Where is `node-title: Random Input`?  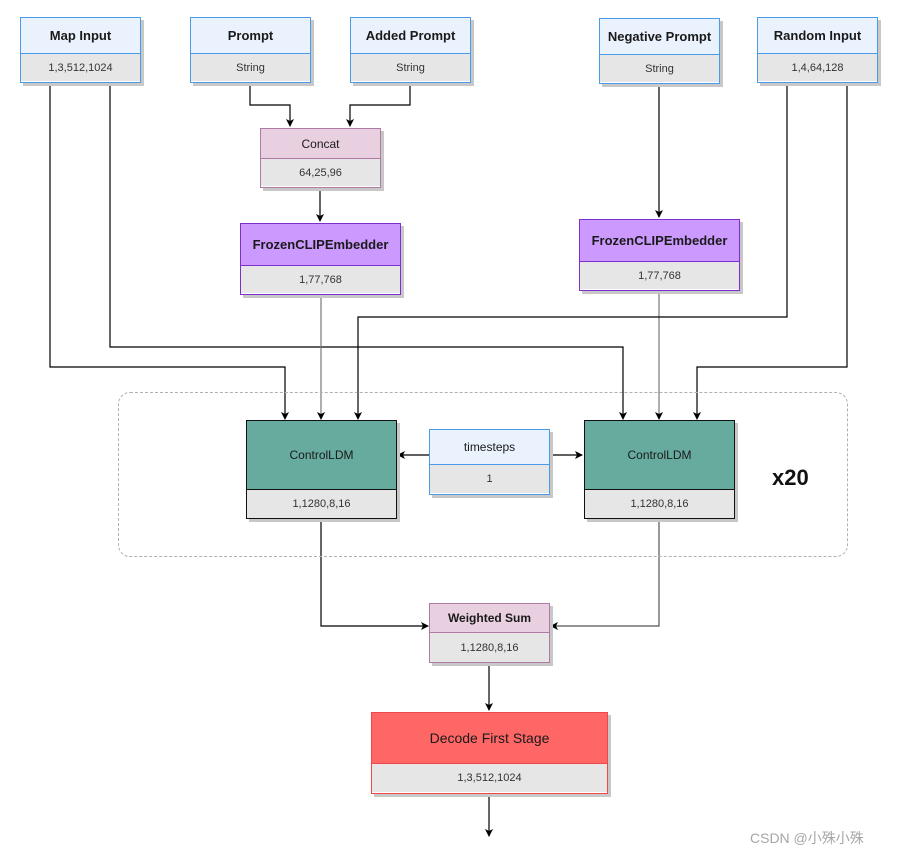 node-title: Random Input is located at coordinates (817, 36).